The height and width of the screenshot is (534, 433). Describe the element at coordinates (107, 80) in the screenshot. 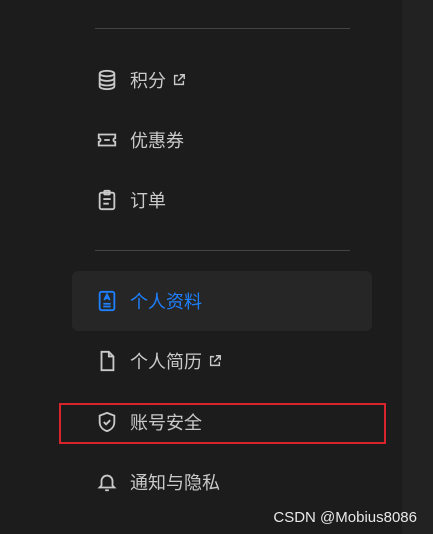

I see `coins-icon` at that location.